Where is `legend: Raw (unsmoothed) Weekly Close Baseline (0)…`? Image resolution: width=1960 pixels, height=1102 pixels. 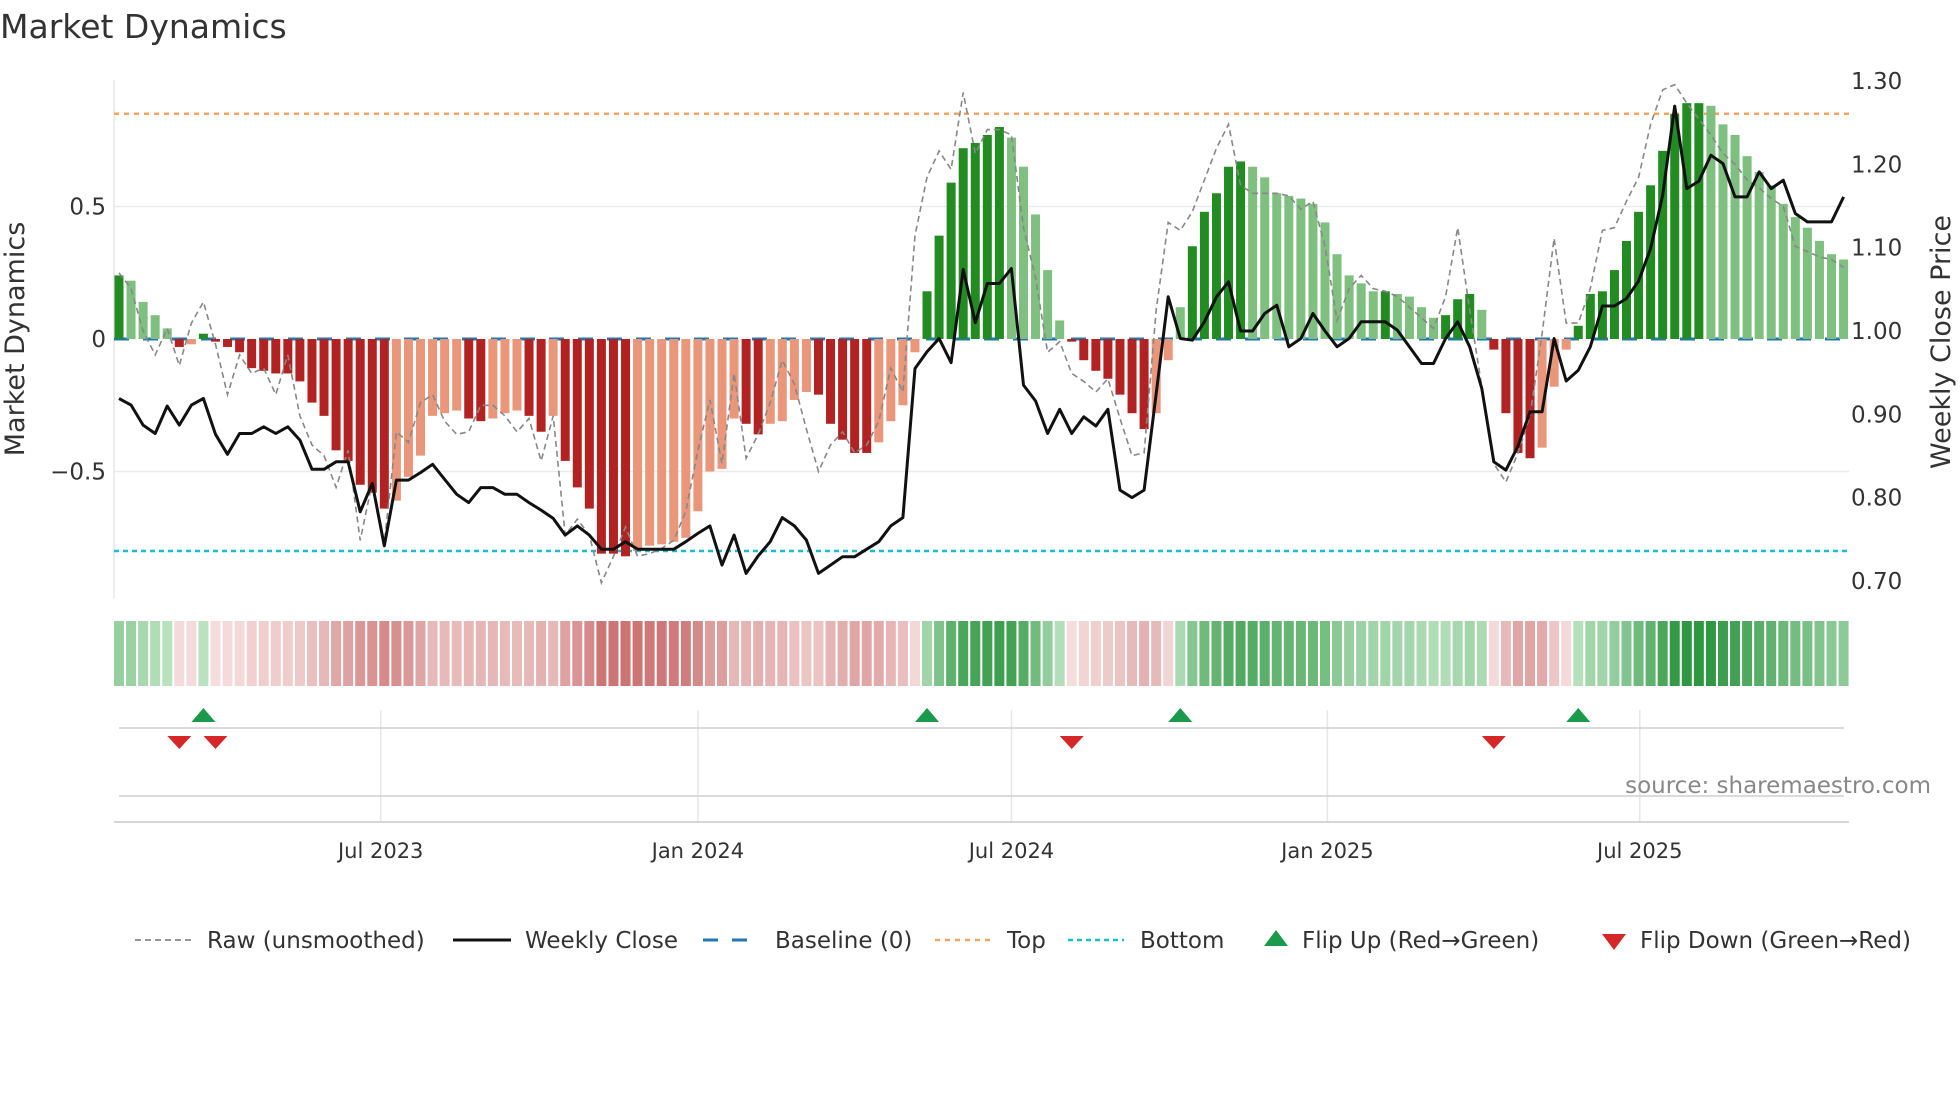
legend: Raw (unsmoothed) Weekly Close Baseline (0)… is located at coordinates (1023, 941).